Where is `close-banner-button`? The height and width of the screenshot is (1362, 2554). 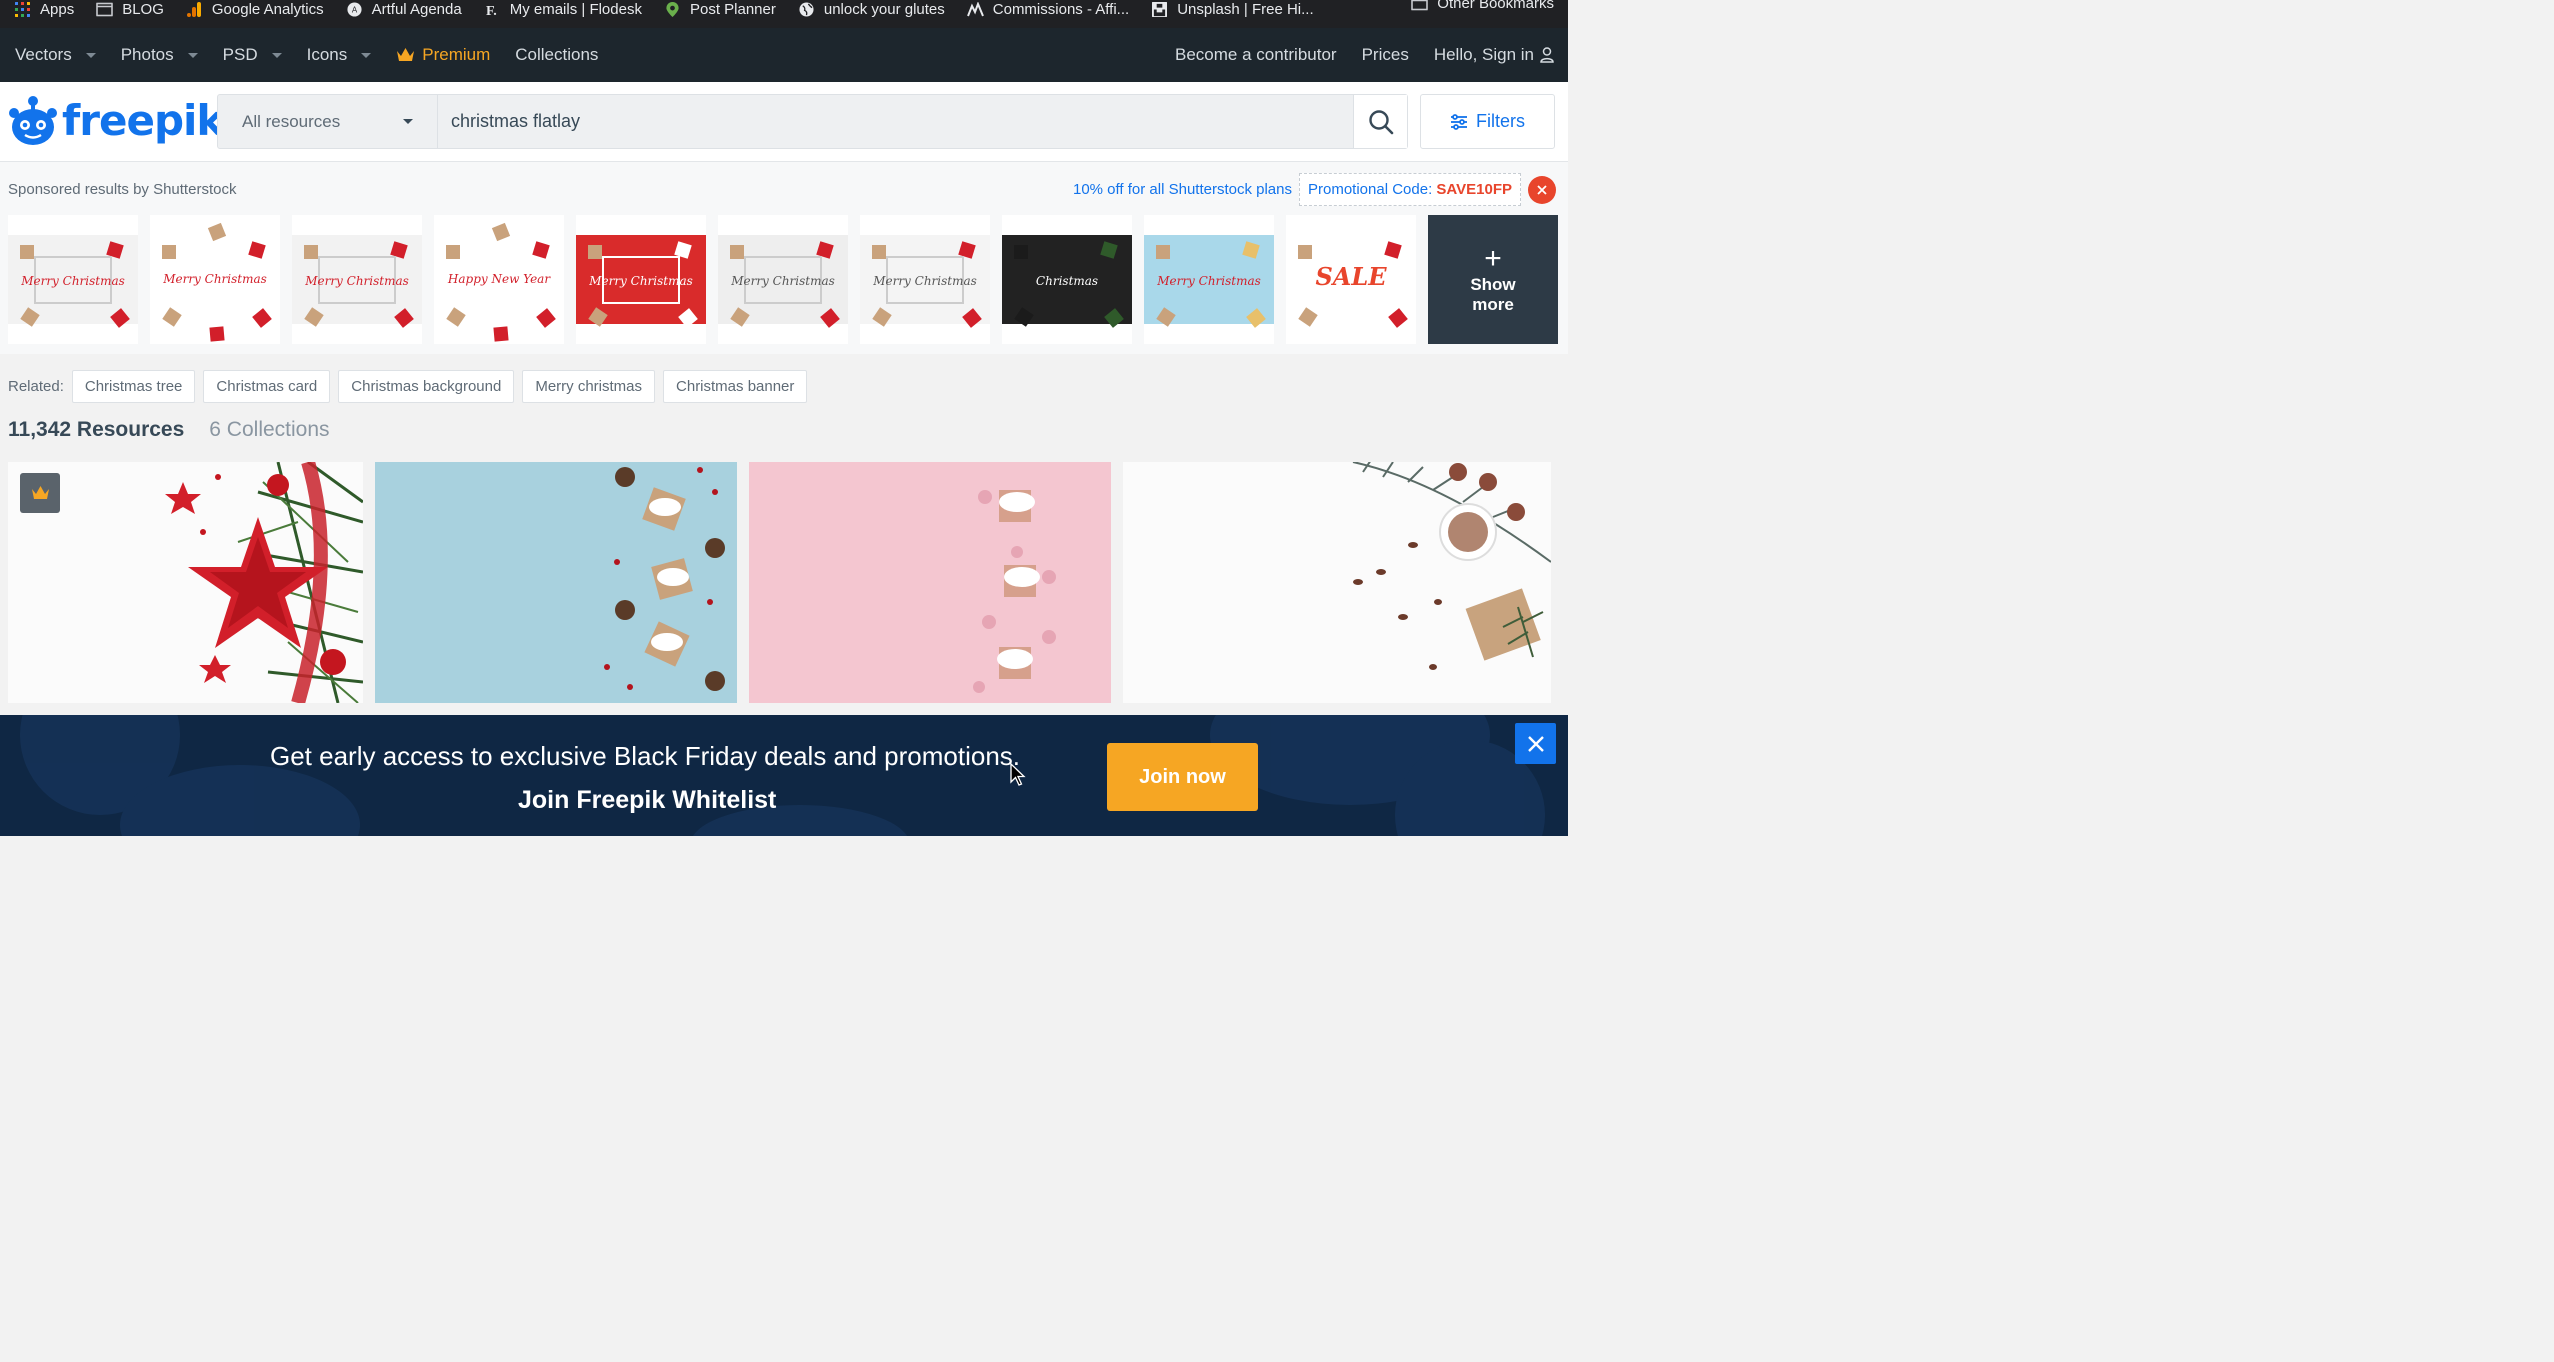
close-banner-button is located at coordinates (1535, 743).